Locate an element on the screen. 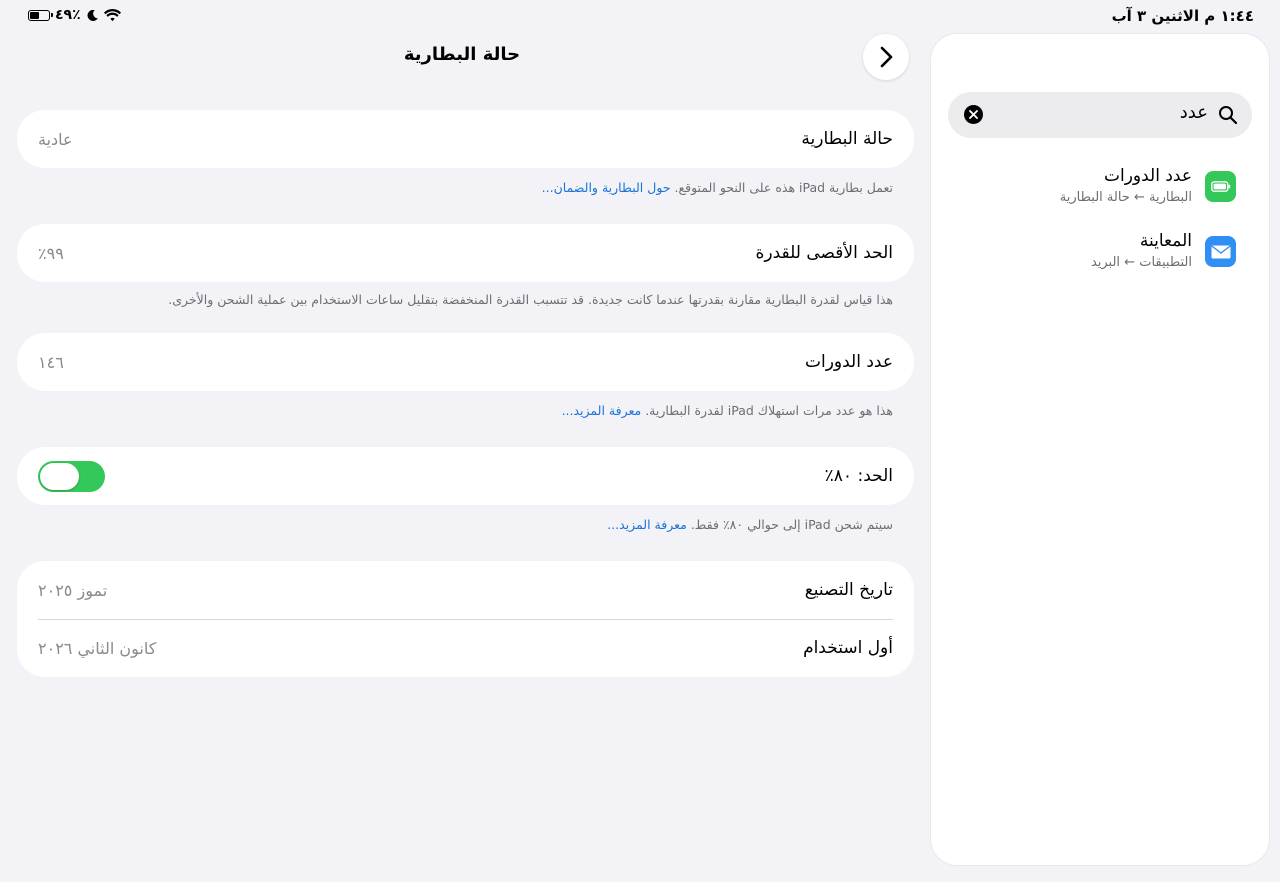 This screenshot has height=882, width=1280. first-use-value: كانون الثاني ٢٠٢٦ is located at coordinates (97, 648).